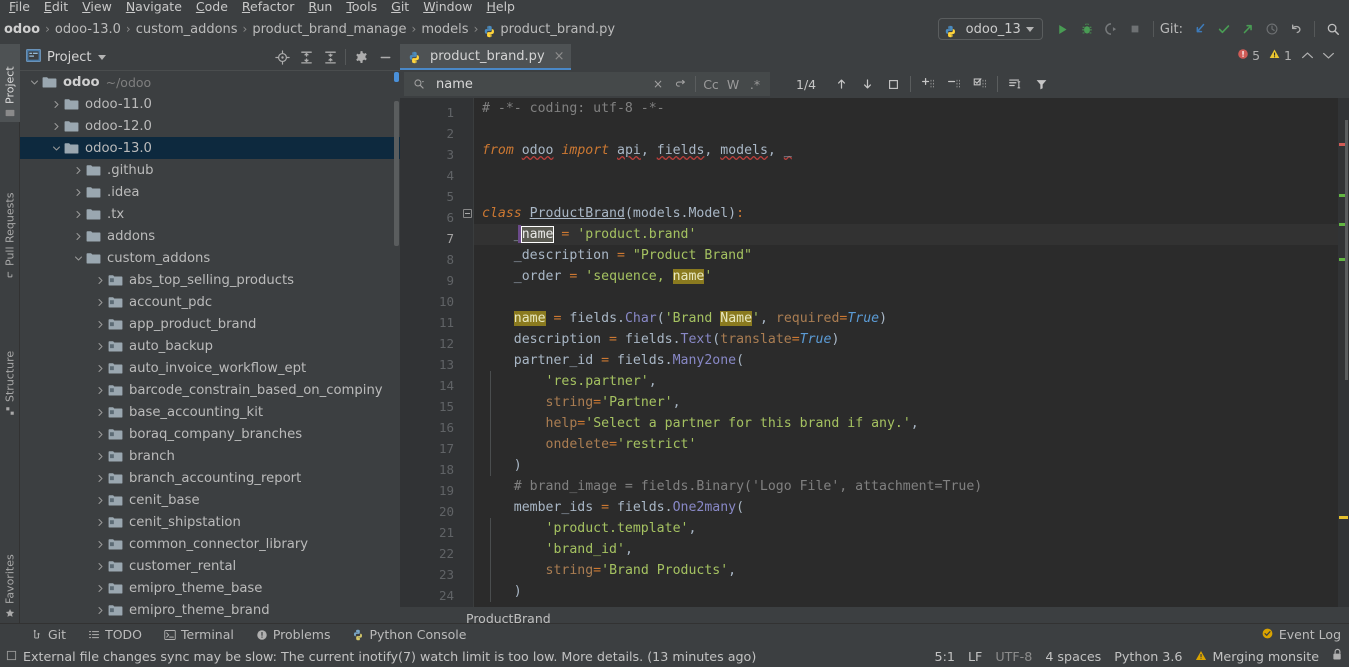  Describe the element at coordinates (210, 500) in the screenshot. I see `tree-node-cenit-base: cenit_base` at that location.